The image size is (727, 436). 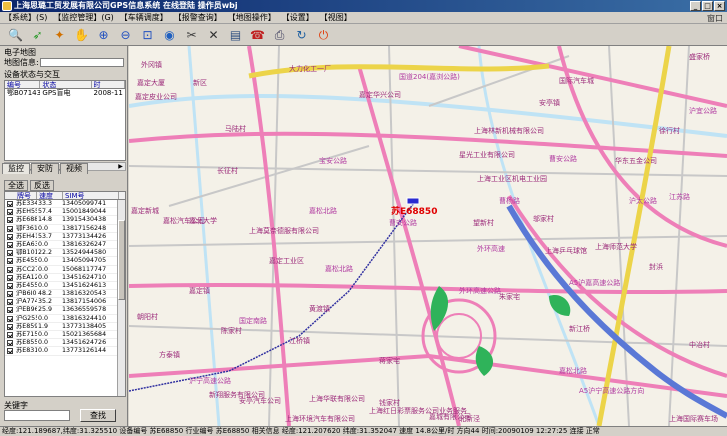 I want to click on toolbar: 🔍 ➶ ✦ ✋ ⊕ ⊖ ⊡ ◉ ✂ ✕ ▤ ☎ ⎙ ↻ ⏻, so click(x=363, y=35).